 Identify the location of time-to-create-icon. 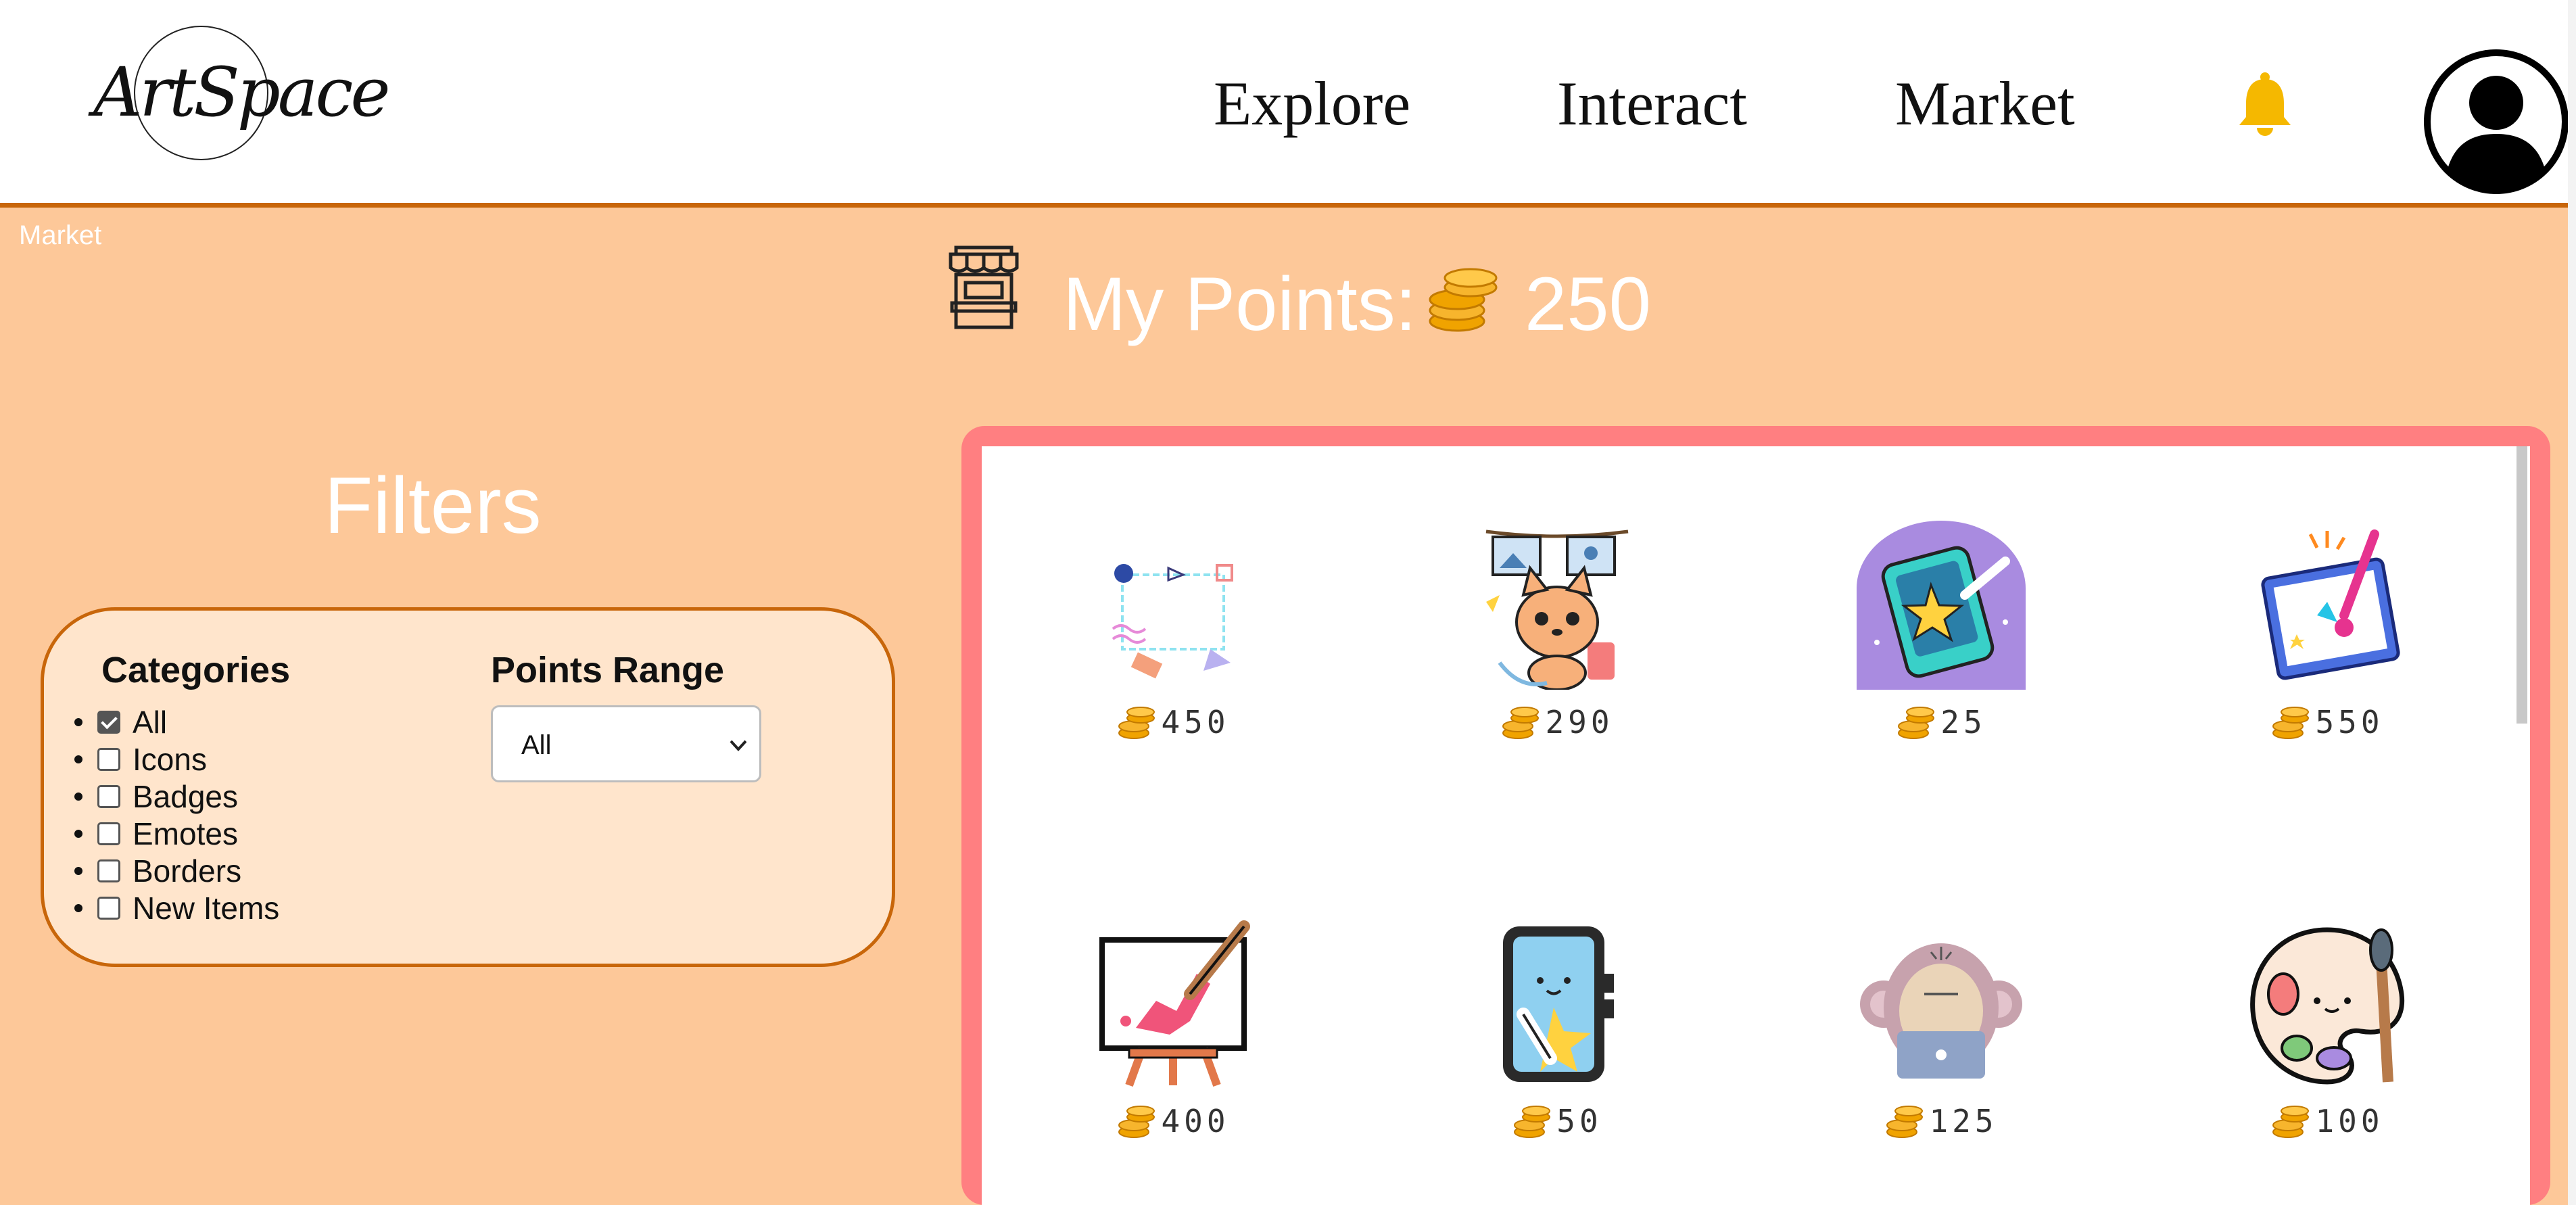
(2330, 604).